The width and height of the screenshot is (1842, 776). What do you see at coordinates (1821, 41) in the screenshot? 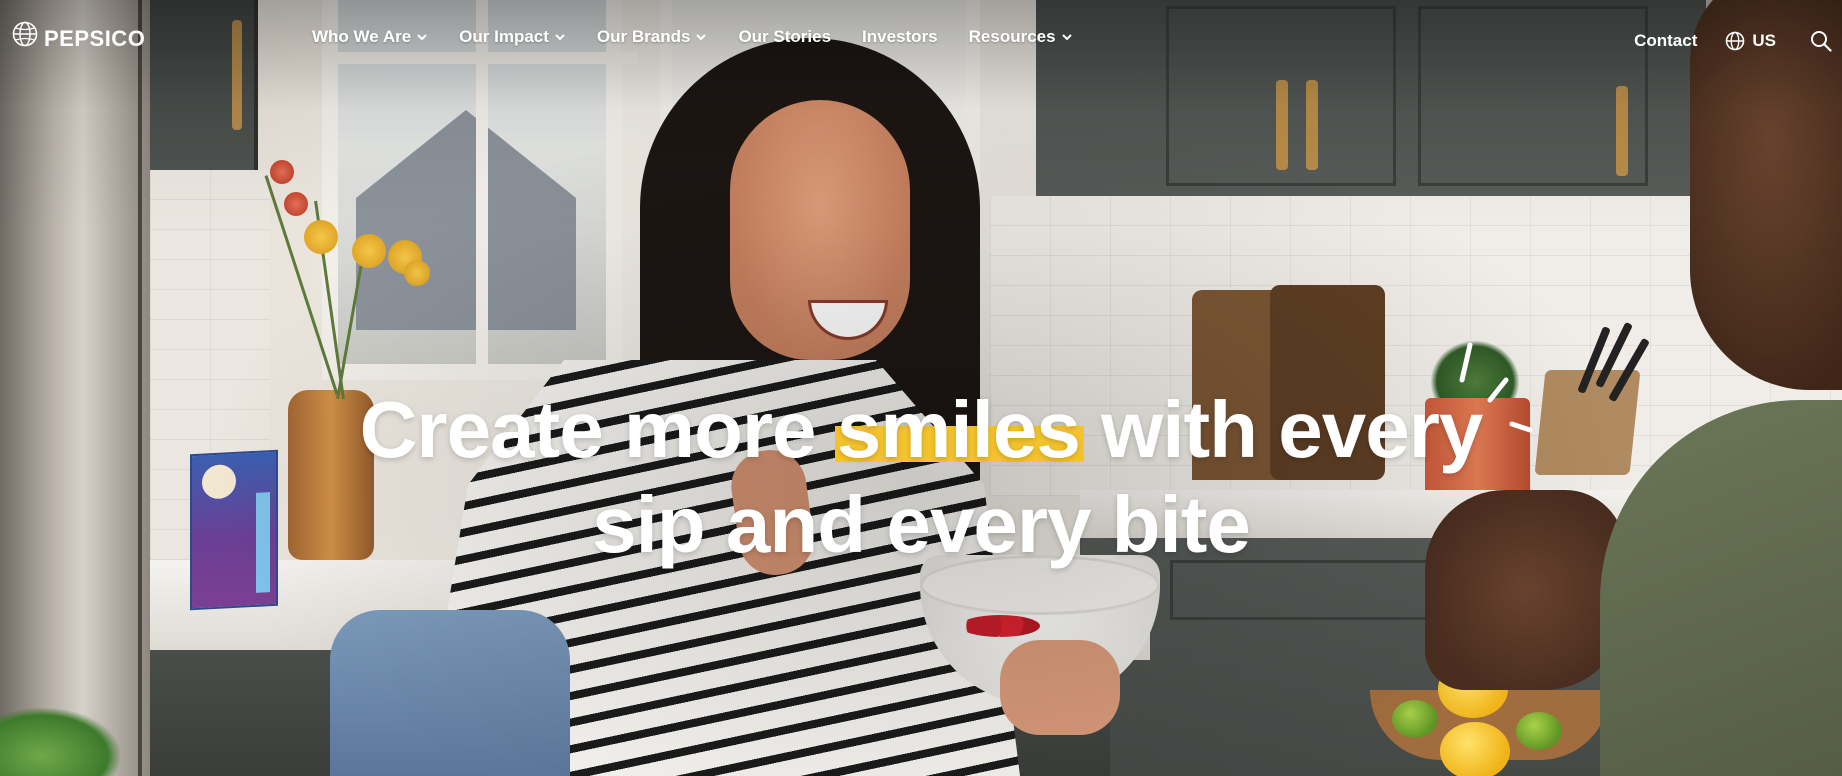
I see `search-icon` at bounding box center [1821, 41].